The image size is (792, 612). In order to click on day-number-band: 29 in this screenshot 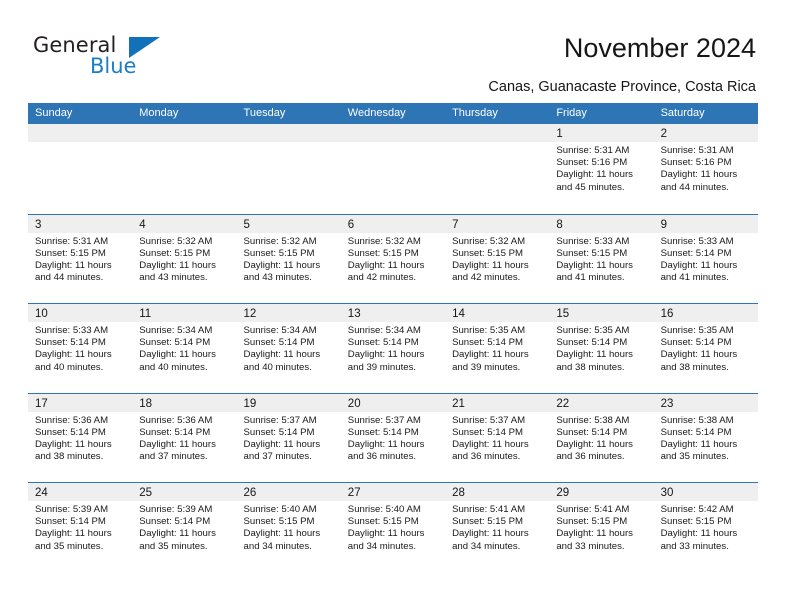, I will do `click(601, 492)`.